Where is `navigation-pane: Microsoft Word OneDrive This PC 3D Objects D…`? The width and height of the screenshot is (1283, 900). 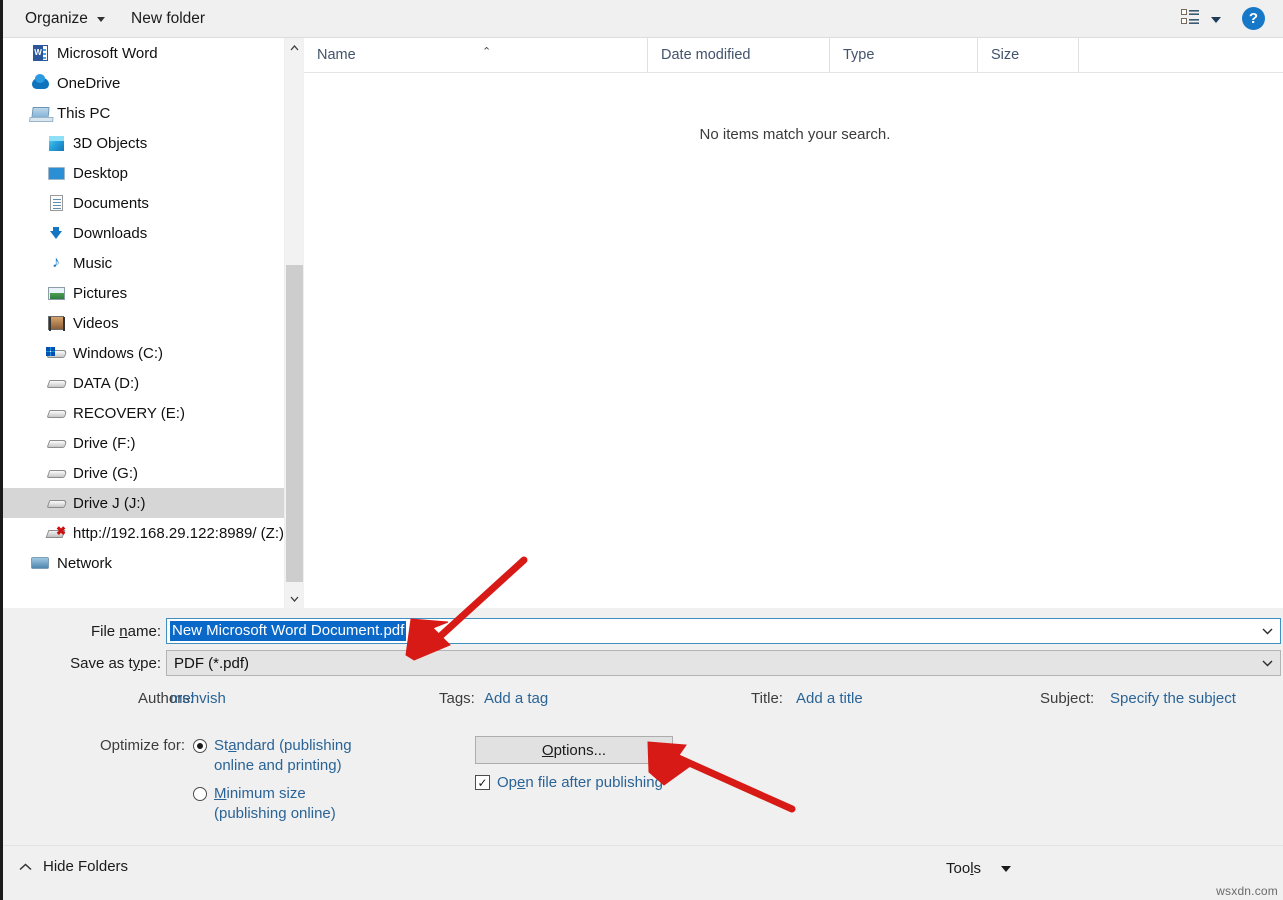
navigation-pane: Microsoft Word OneDrive This PC 3D Objects D… is located at coordinates (143, 323).